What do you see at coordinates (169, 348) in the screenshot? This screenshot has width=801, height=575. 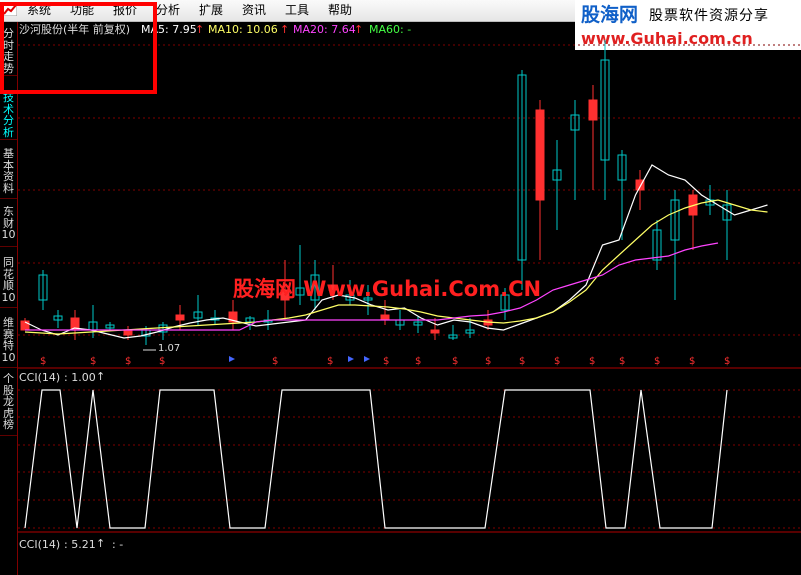 I see `low-price-label: 1.07` at bounding box center [169, 348].